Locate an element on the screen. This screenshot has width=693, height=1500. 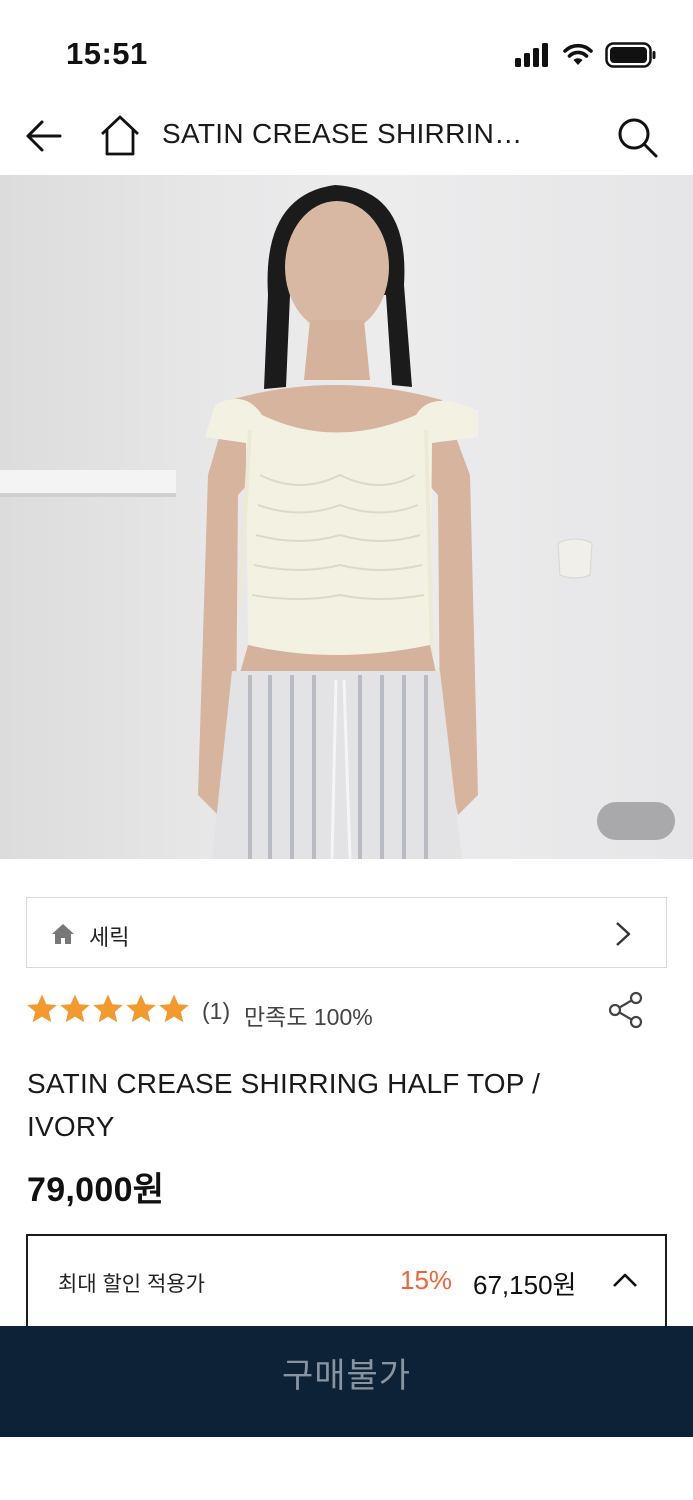
rating-stars is located at coordinates (108, 1011).